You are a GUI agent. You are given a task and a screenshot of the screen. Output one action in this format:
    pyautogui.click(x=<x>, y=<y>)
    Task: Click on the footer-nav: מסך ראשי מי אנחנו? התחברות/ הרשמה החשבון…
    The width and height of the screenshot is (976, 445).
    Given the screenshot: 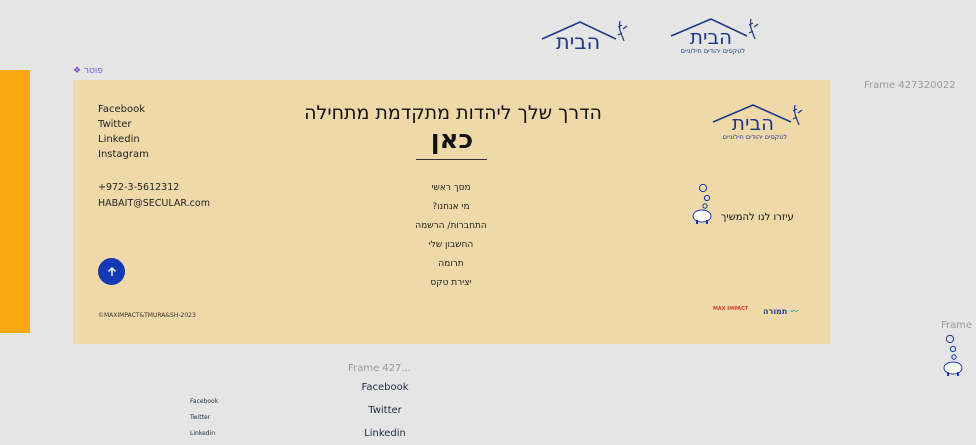 What is the action you would take?
    pyautogui.click(x=451, y=236)
    